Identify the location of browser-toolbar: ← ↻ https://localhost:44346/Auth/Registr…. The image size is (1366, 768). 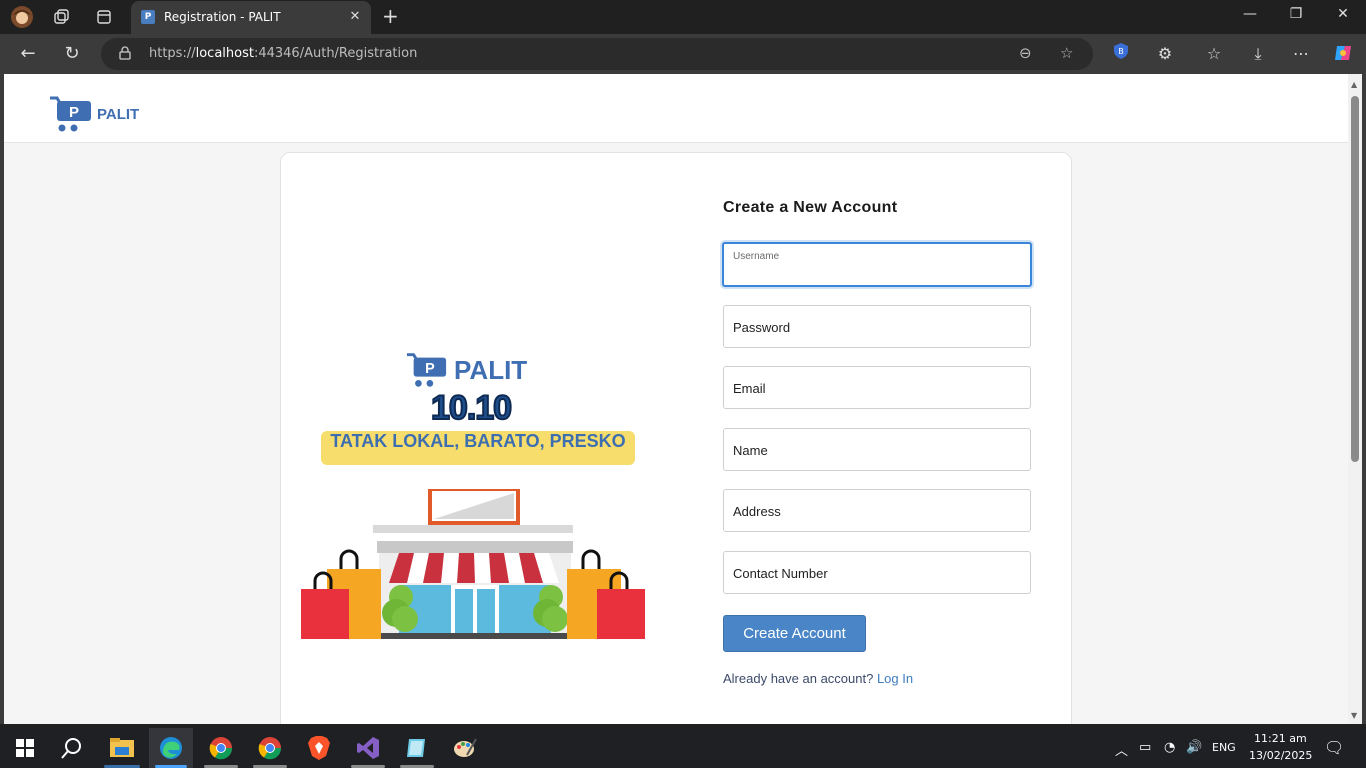
(683, 54).